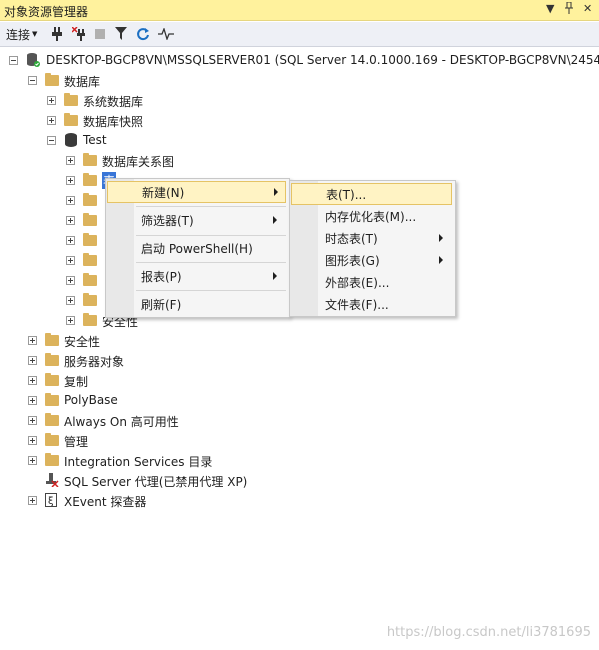 The width and height of the screenshot is (599, 650). Describe the element at coordinates (60, 220) in the screenshot. I see `tree-node-external` at that location.